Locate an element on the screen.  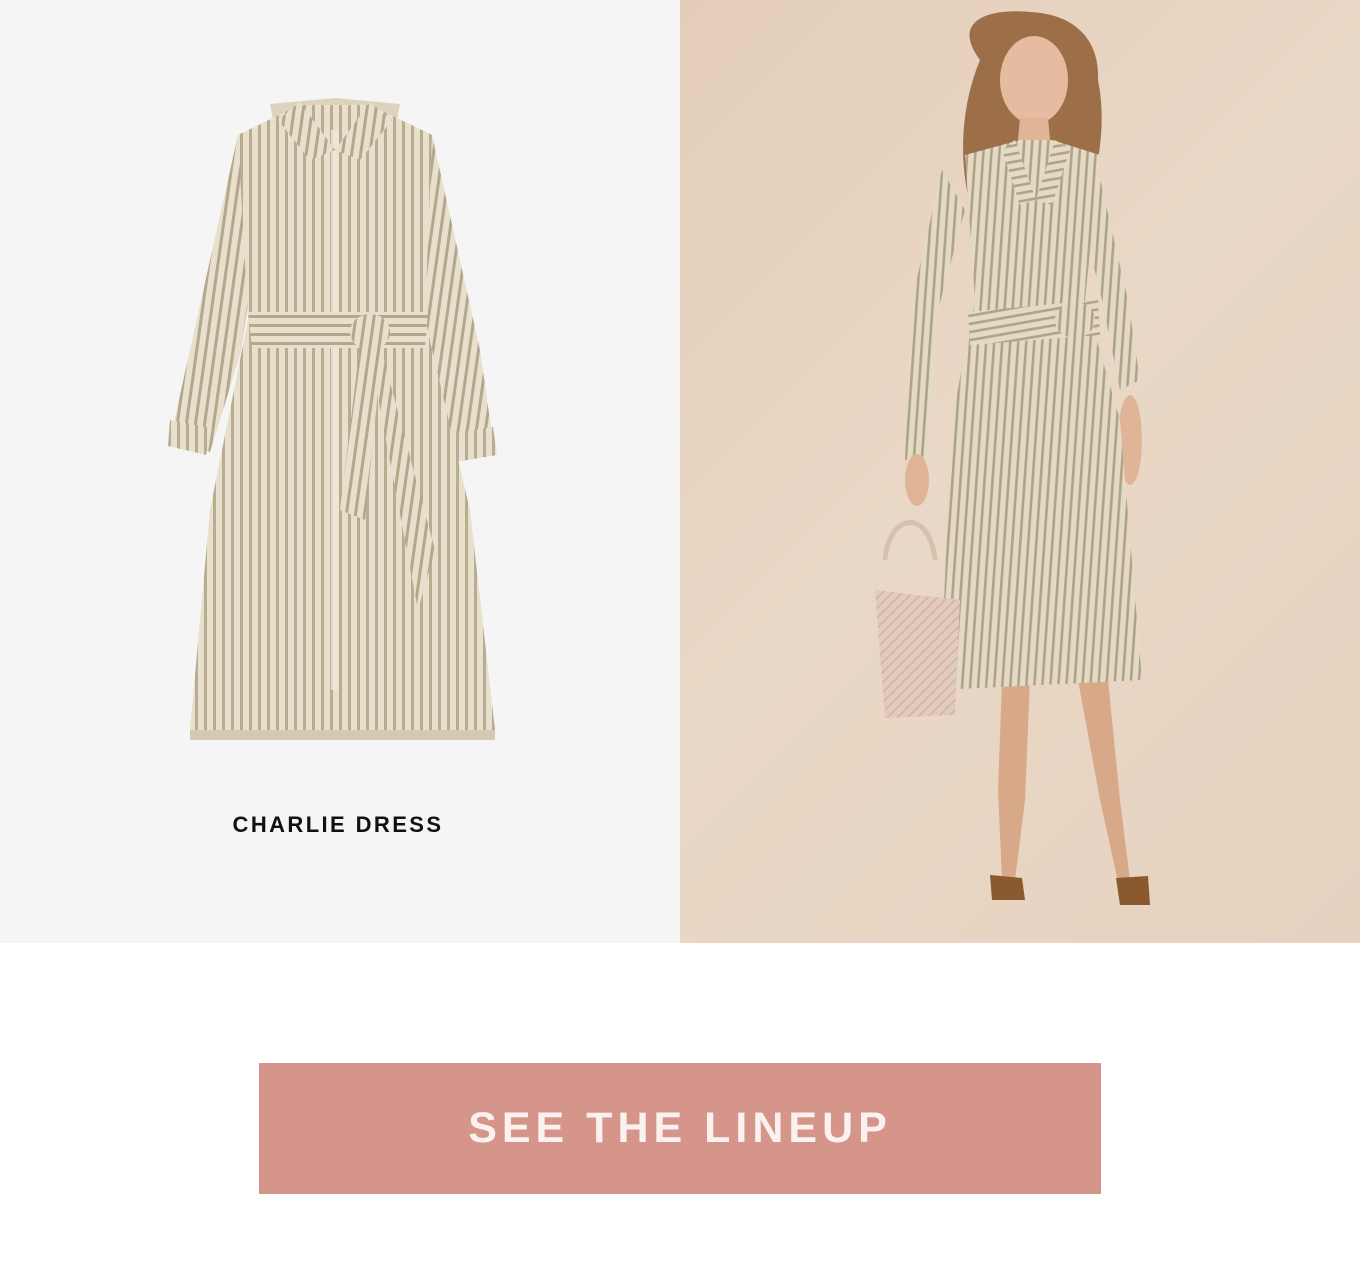
product-image is located at coordinates (340, 420).